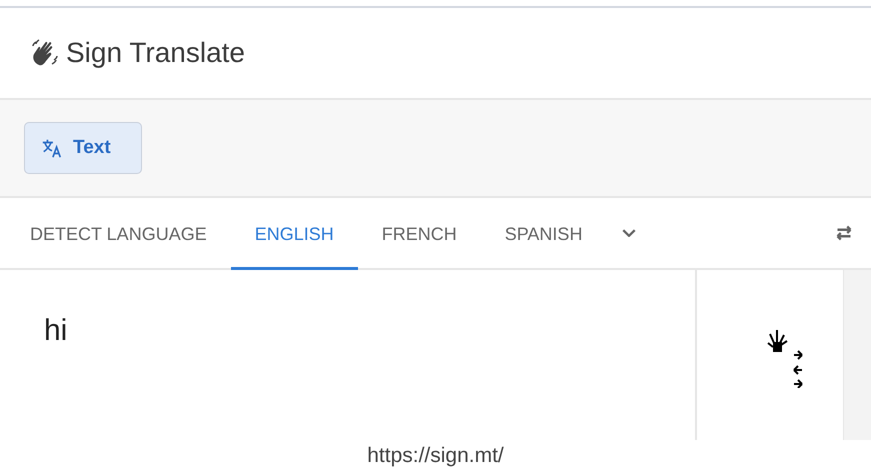  What do you see at coordinates (629, 233) in the screenshot?
I see `chevron-down-icon` at bounding box center [629, 233].